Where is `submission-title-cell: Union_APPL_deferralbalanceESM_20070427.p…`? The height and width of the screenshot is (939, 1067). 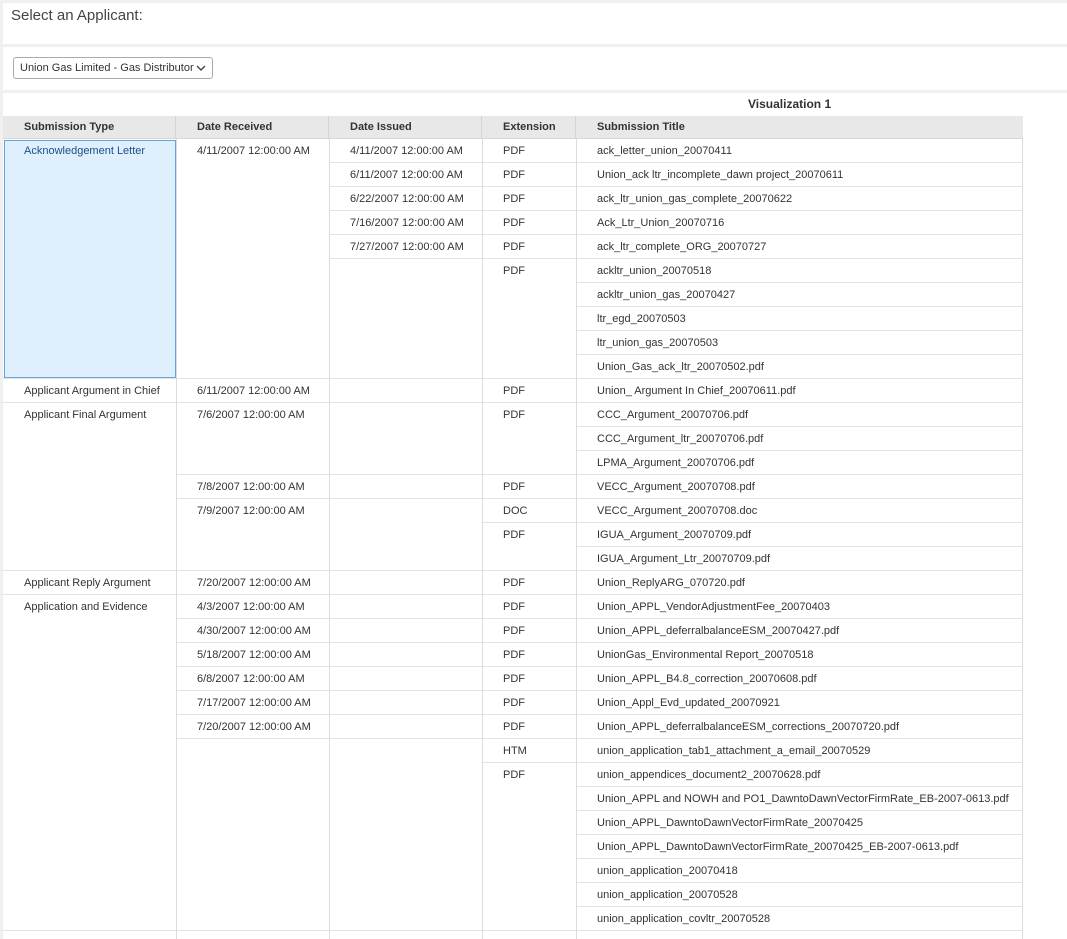 submission-title-cell: Union_APPL_deferralbalanceESM_20070427.p… is located at coordinates (718, 631).